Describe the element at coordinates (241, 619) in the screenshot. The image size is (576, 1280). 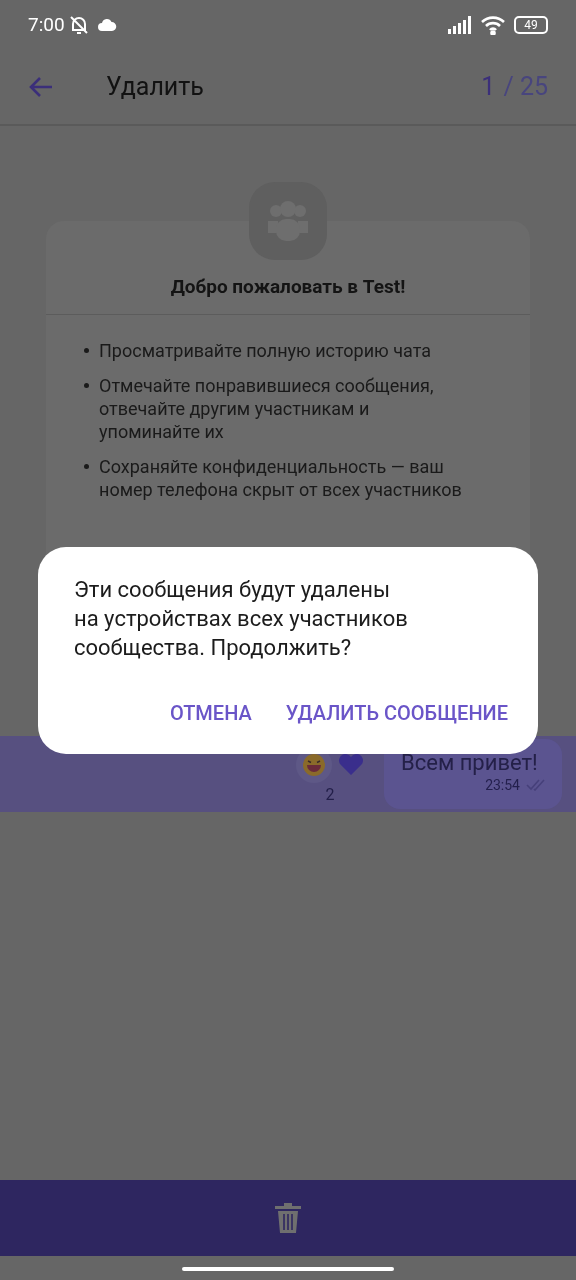
I see `dialog-message: Эти сообщения будут удалены на устройствах всех участников сообщества. Продолжить?` at that location.